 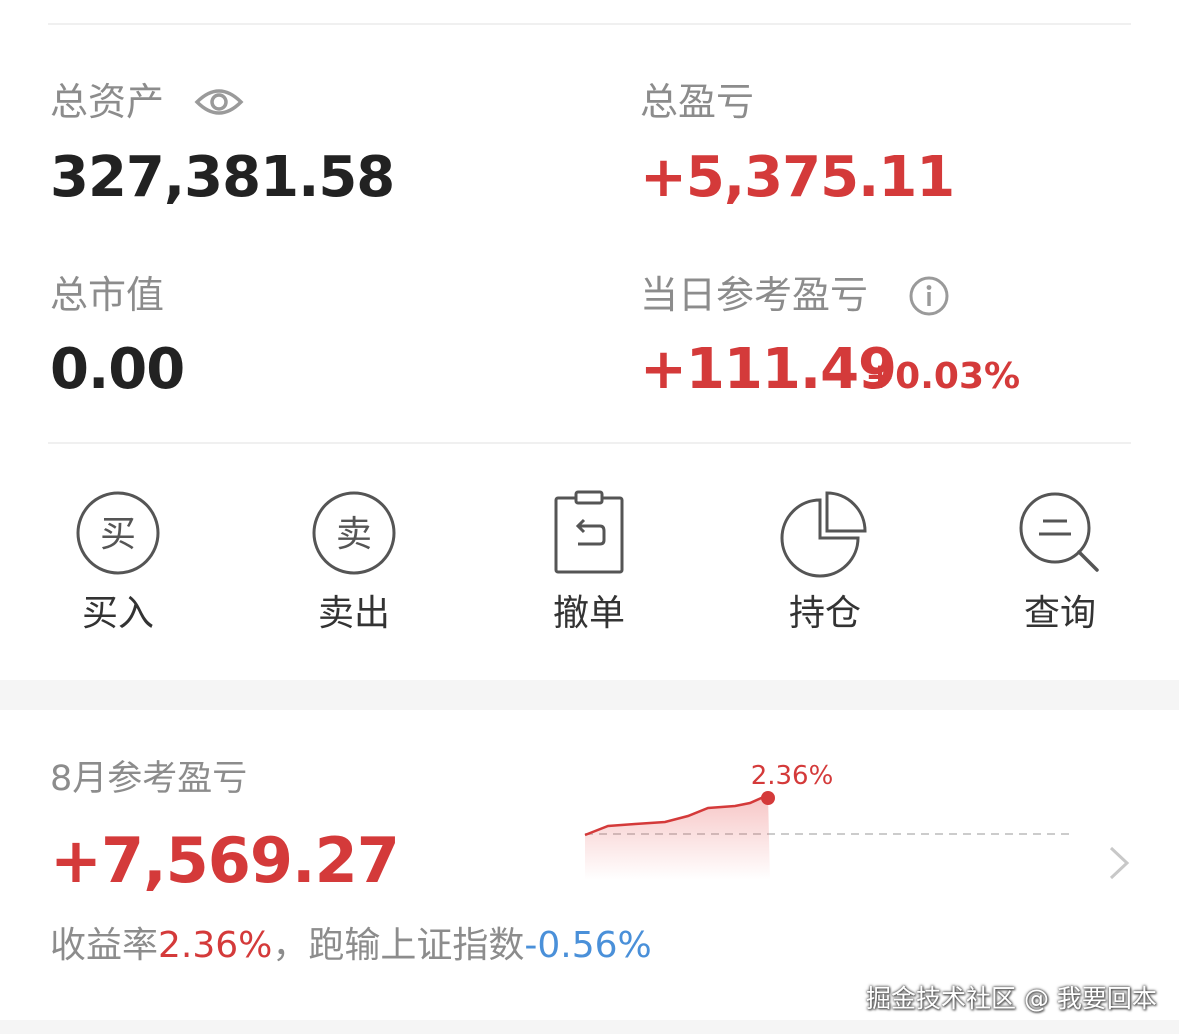 What do you see at coordinates (829, 820) in the screenshot?
I see `monthly-pnl-chart: 2.36%` at bounding box center [829, 820].